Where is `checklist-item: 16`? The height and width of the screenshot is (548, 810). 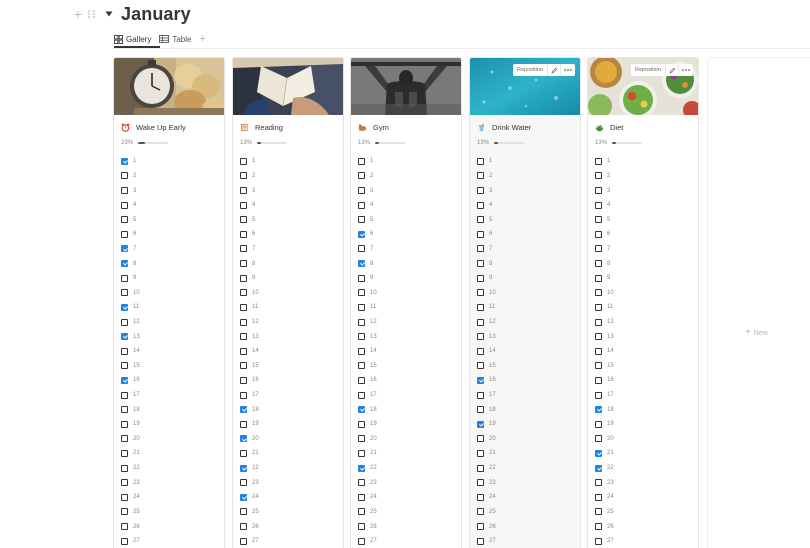
checklist-item: 16 is located at coordinates (130, 380).